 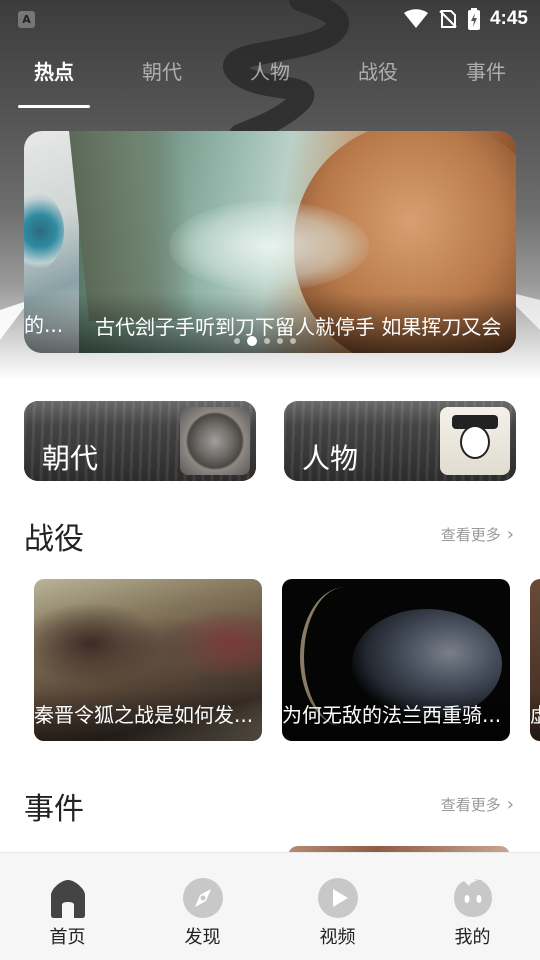 I want to click on nav-discover-label: 发现, so click(x=202, y=937).